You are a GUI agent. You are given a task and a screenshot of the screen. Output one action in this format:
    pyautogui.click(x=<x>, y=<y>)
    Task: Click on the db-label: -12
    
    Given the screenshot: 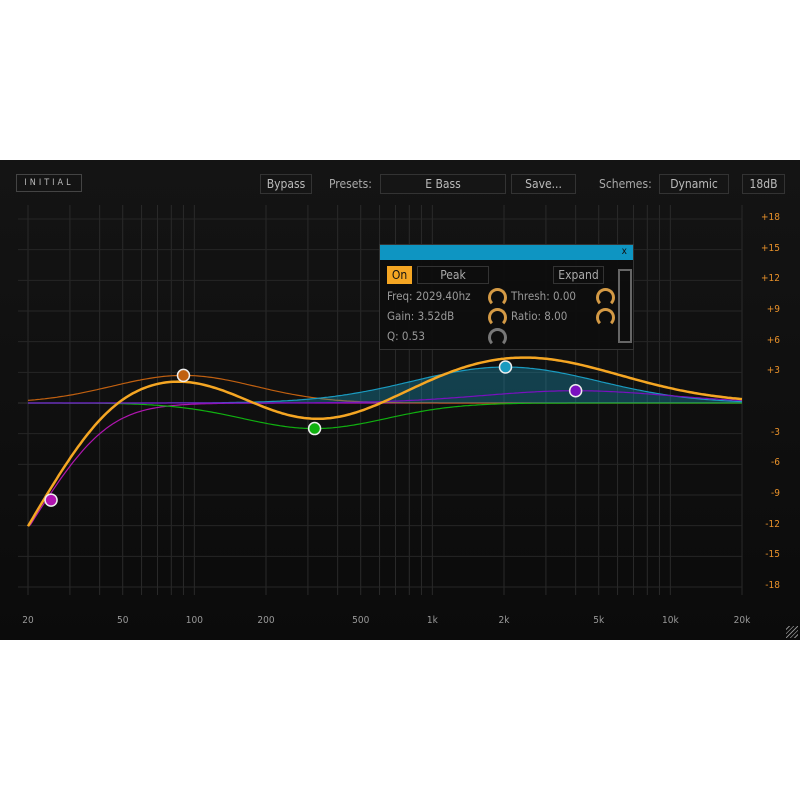 What is the action you would take?
    pyautogui.click(x=772, y=524)
    